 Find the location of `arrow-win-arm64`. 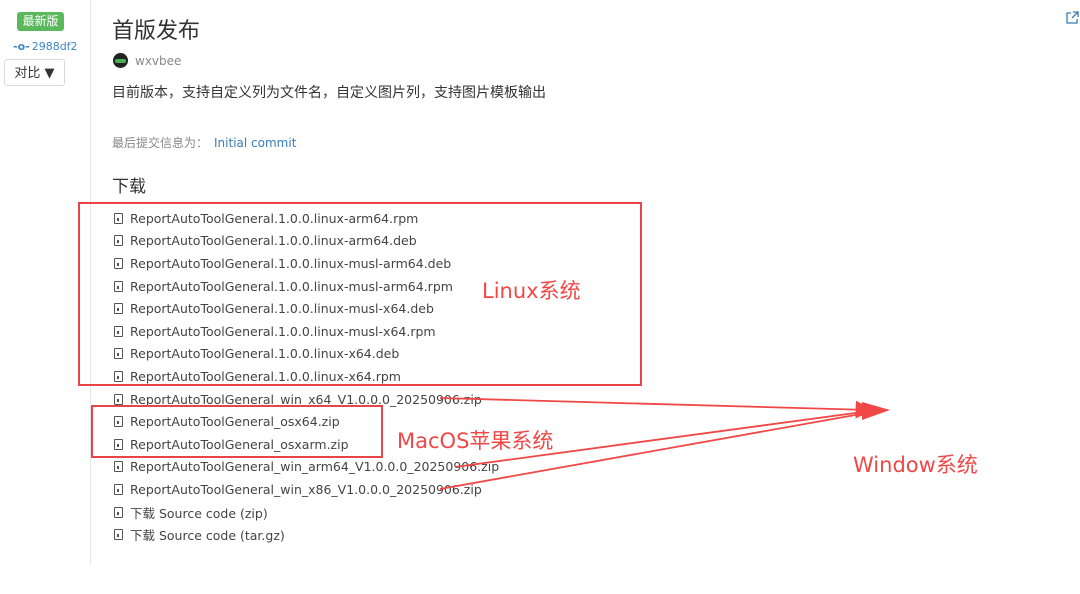

arrow-win-arm64 is located at coordinates (662, 439).